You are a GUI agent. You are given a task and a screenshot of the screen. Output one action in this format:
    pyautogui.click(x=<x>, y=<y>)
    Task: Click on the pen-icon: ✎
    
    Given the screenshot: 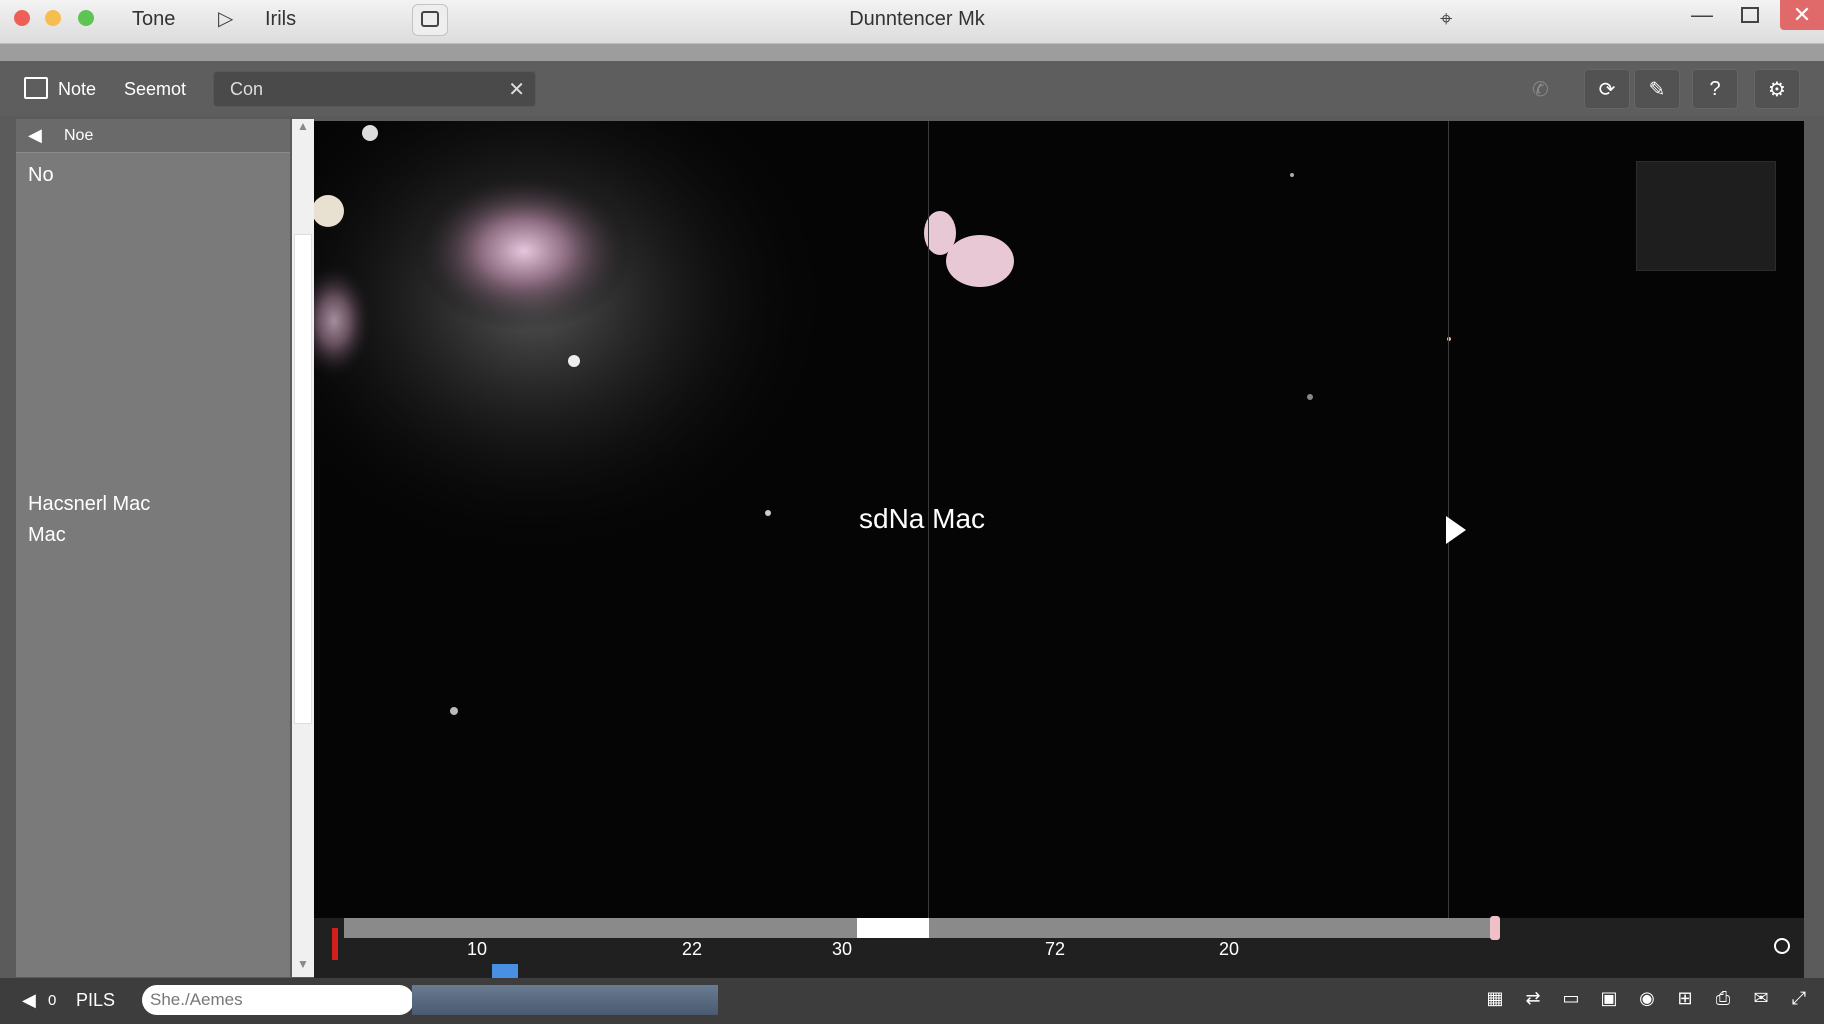 What is the action you would take?
    pyautogui.click(x=1657, y=89)
    